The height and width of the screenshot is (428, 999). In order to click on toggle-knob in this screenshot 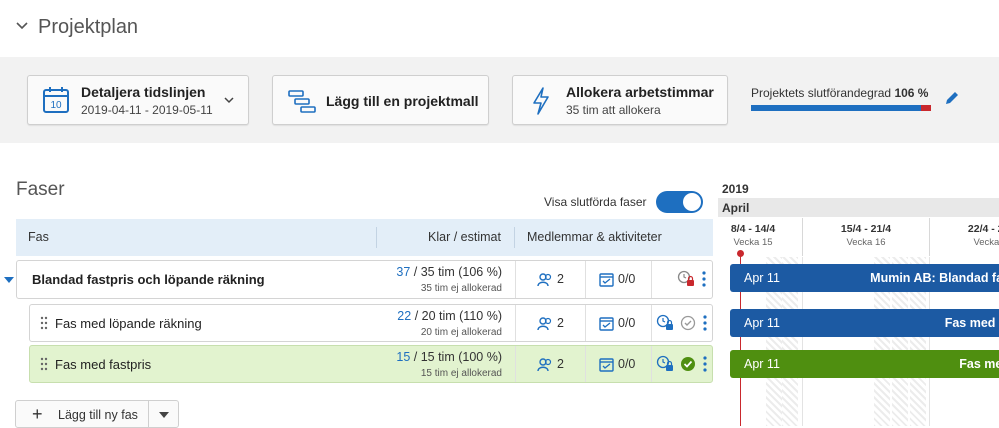, I will do `click(692, 202)`.